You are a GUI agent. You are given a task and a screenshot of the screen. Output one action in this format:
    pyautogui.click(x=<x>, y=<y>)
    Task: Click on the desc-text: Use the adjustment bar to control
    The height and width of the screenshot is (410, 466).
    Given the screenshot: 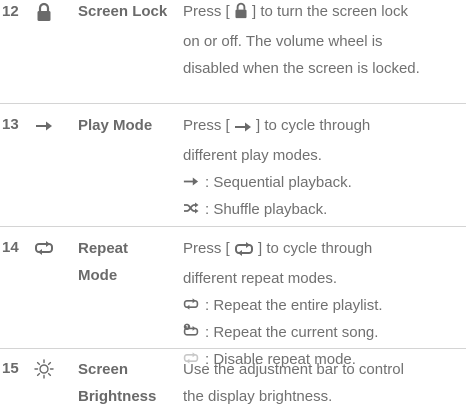 What is the action you would take?
    pyautogui.click(x=293, y=369)
    